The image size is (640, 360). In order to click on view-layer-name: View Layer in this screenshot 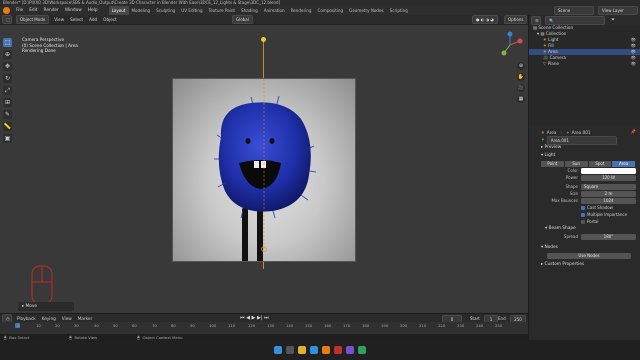, I will do `click(613, 10)`.